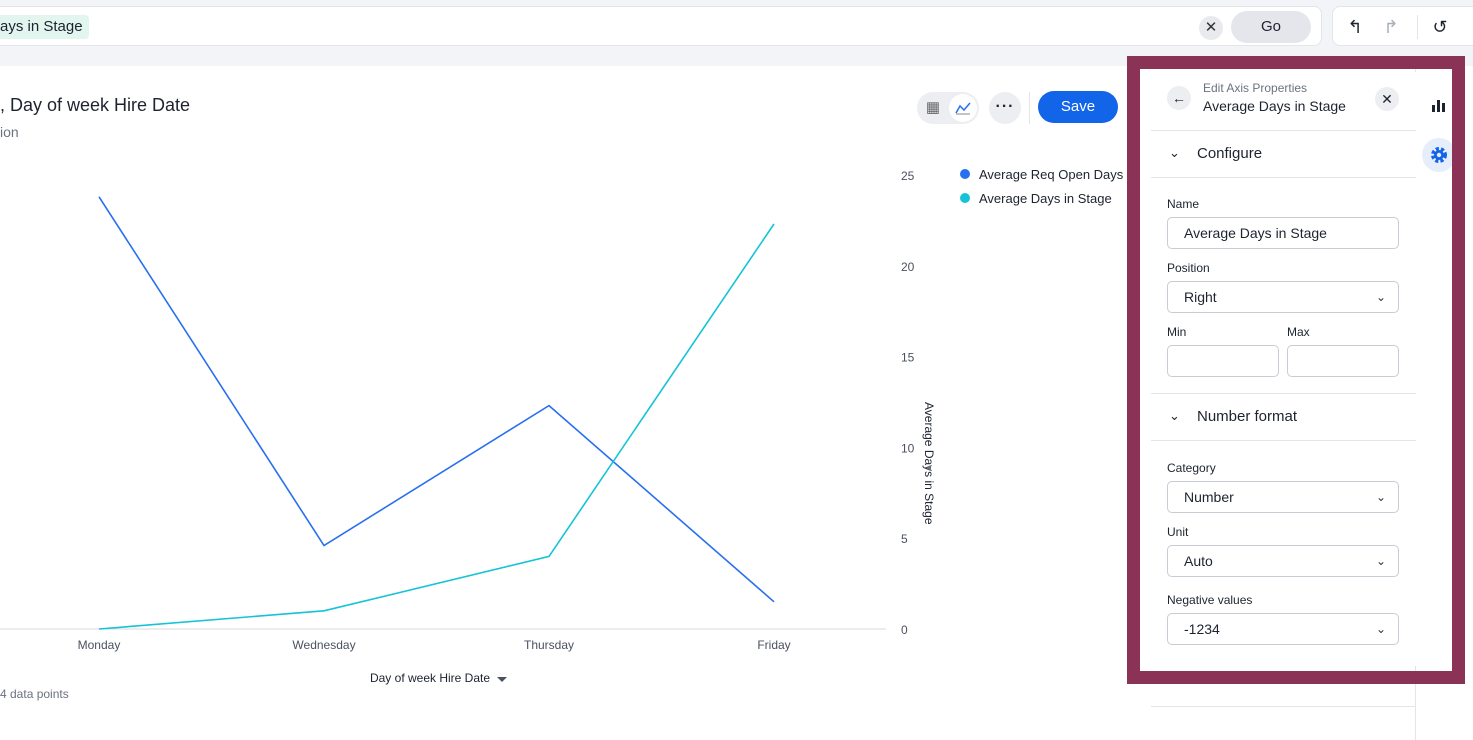  What do you see at coordinates (1271, 27) in the screenshot?
I see `go-button: Go` at bounding box center [1271, 27].